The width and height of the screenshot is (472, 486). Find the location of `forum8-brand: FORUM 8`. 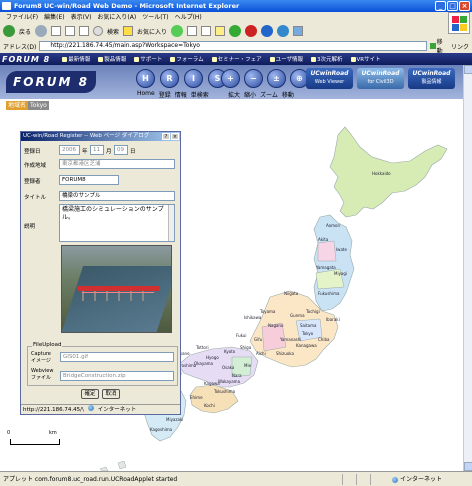

forum8-brand: FORUM 8 is located at coordinates (26, 59).